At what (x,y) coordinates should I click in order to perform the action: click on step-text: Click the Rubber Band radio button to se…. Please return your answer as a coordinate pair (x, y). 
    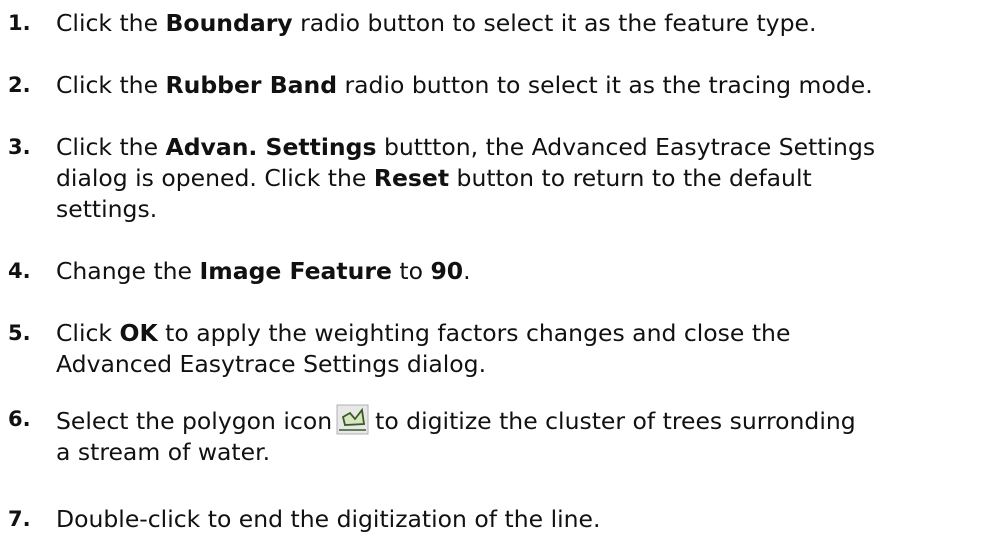
    Looking at the image, I should click on (464, 85).